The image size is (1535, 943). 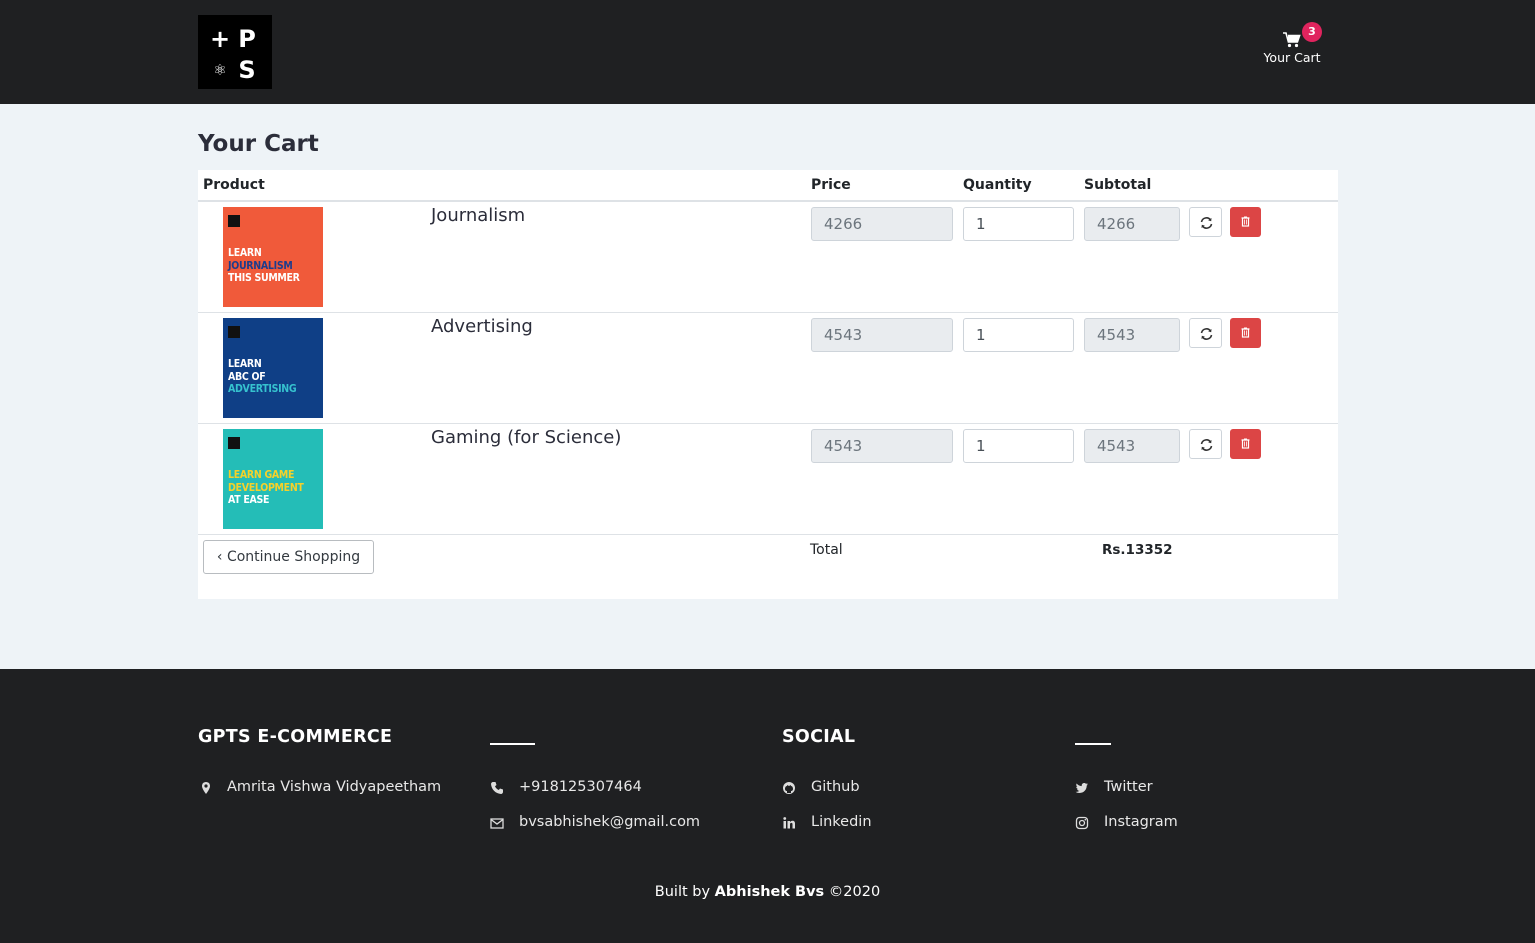 What do you see at coordinates (247, 70) in the screenshot?
I see `logo-s-glyph: S` at bounding box center [247, 70].